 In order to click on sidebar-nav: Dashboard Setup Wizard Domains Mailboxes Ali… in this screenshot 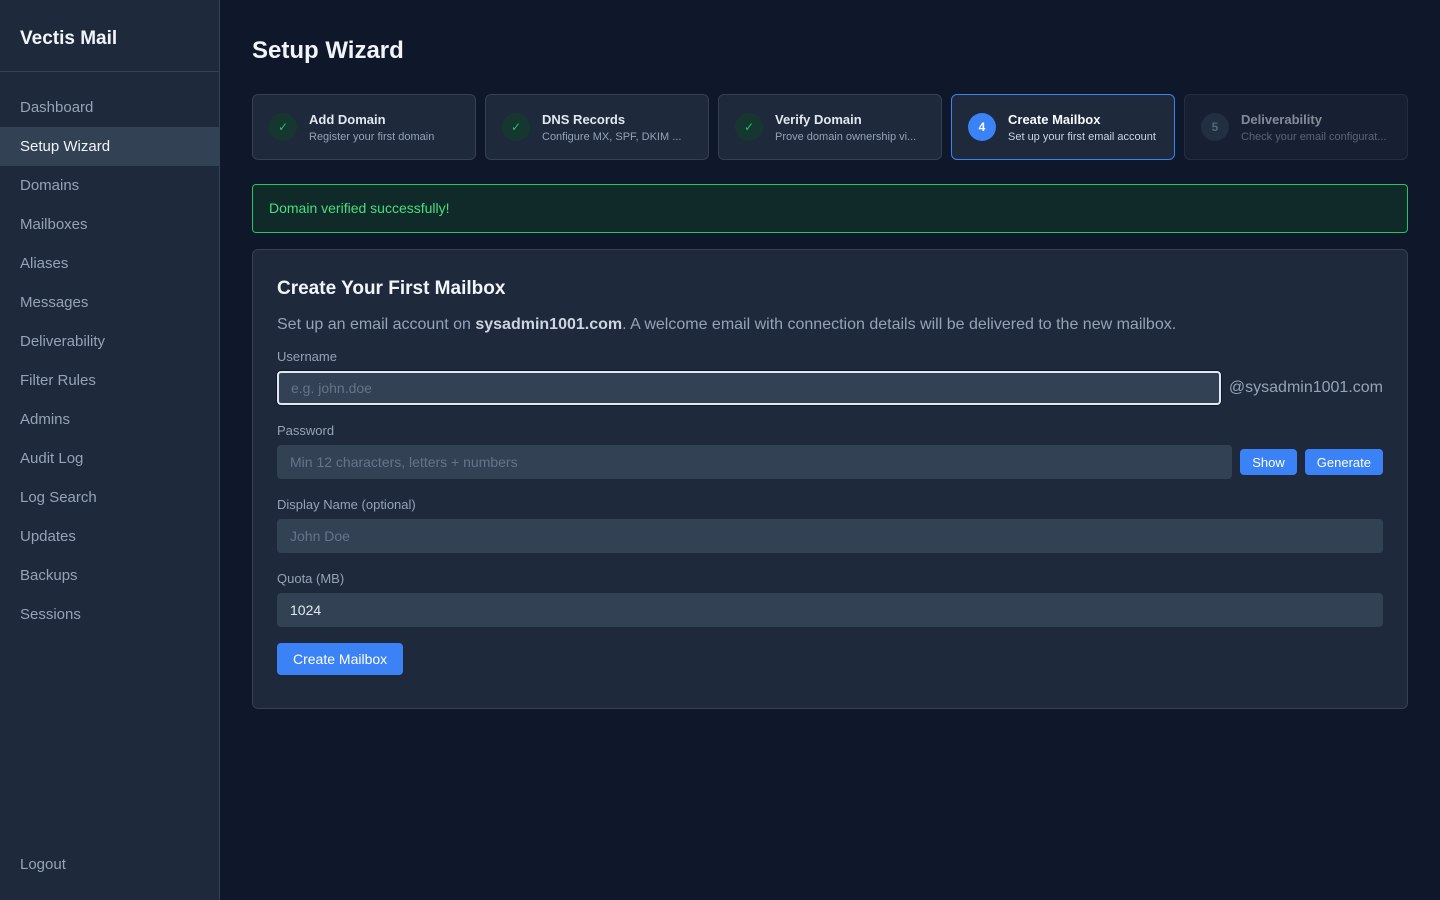, I will do `click(109, 353)`.